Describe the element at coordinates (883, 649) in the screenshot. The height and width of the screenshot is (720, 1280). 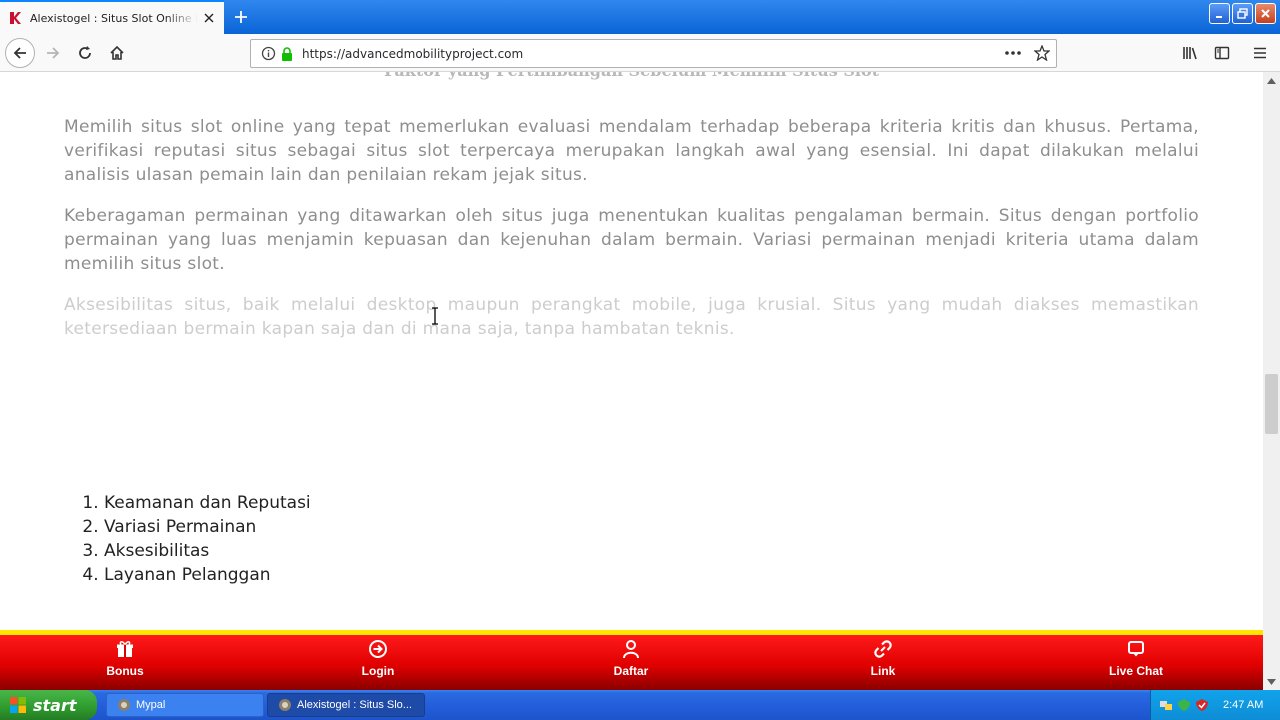
I see `link-icon` at that location.